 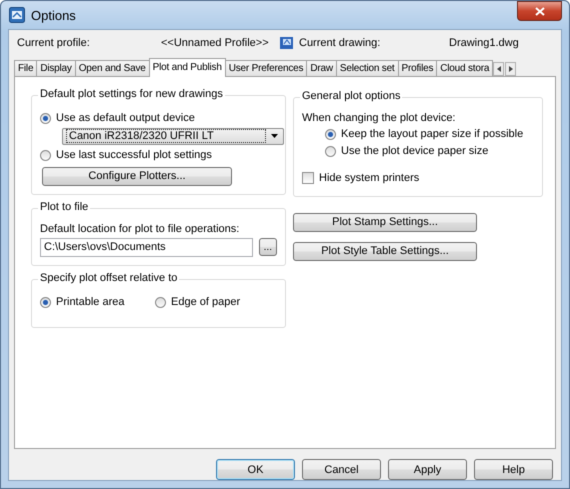 I want to click on tab: File, so click(x=26, y=68).